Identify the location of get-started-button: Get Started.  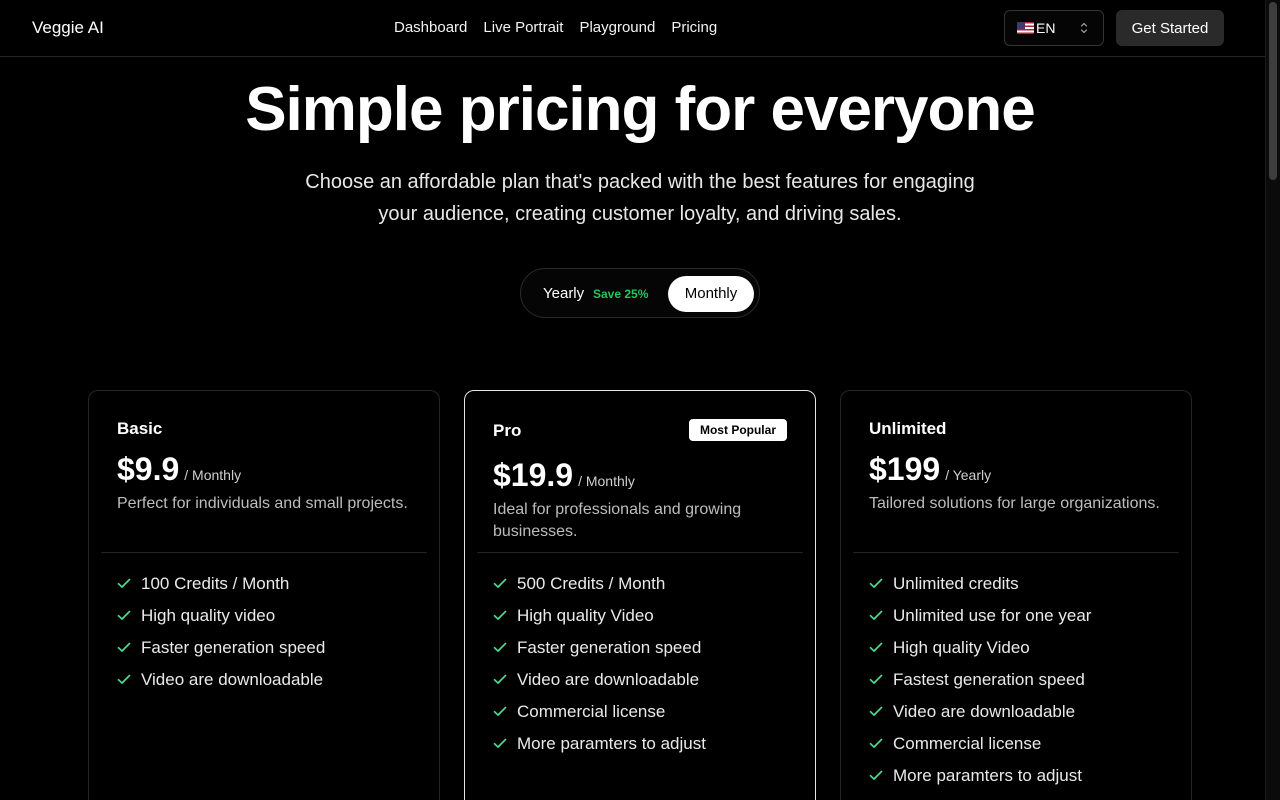
(1170, 28).